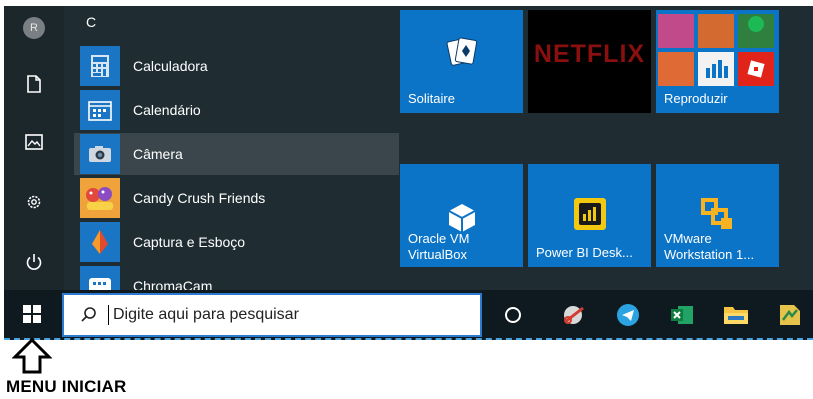  Describe the element at coordinates (431, 98) in the screenshot. I see `tile-label: Solitaire` at that location.